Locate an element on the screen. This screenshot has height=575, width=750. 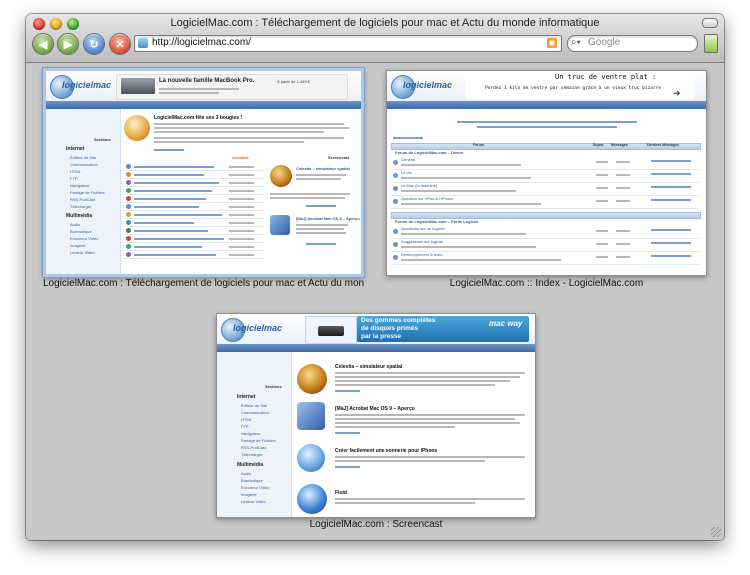
laptop-icon is located at coordinates (138, 86).